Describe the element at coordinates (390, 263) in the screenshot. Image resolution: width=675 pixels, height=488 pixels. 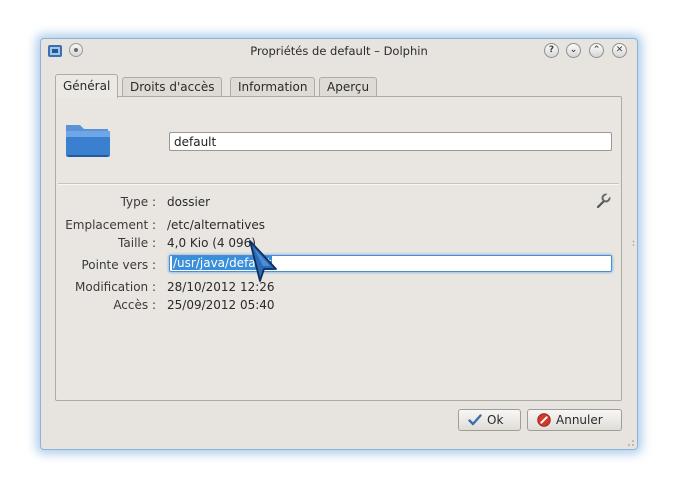
I see `link-target-field: /usr/java/default` at that location.